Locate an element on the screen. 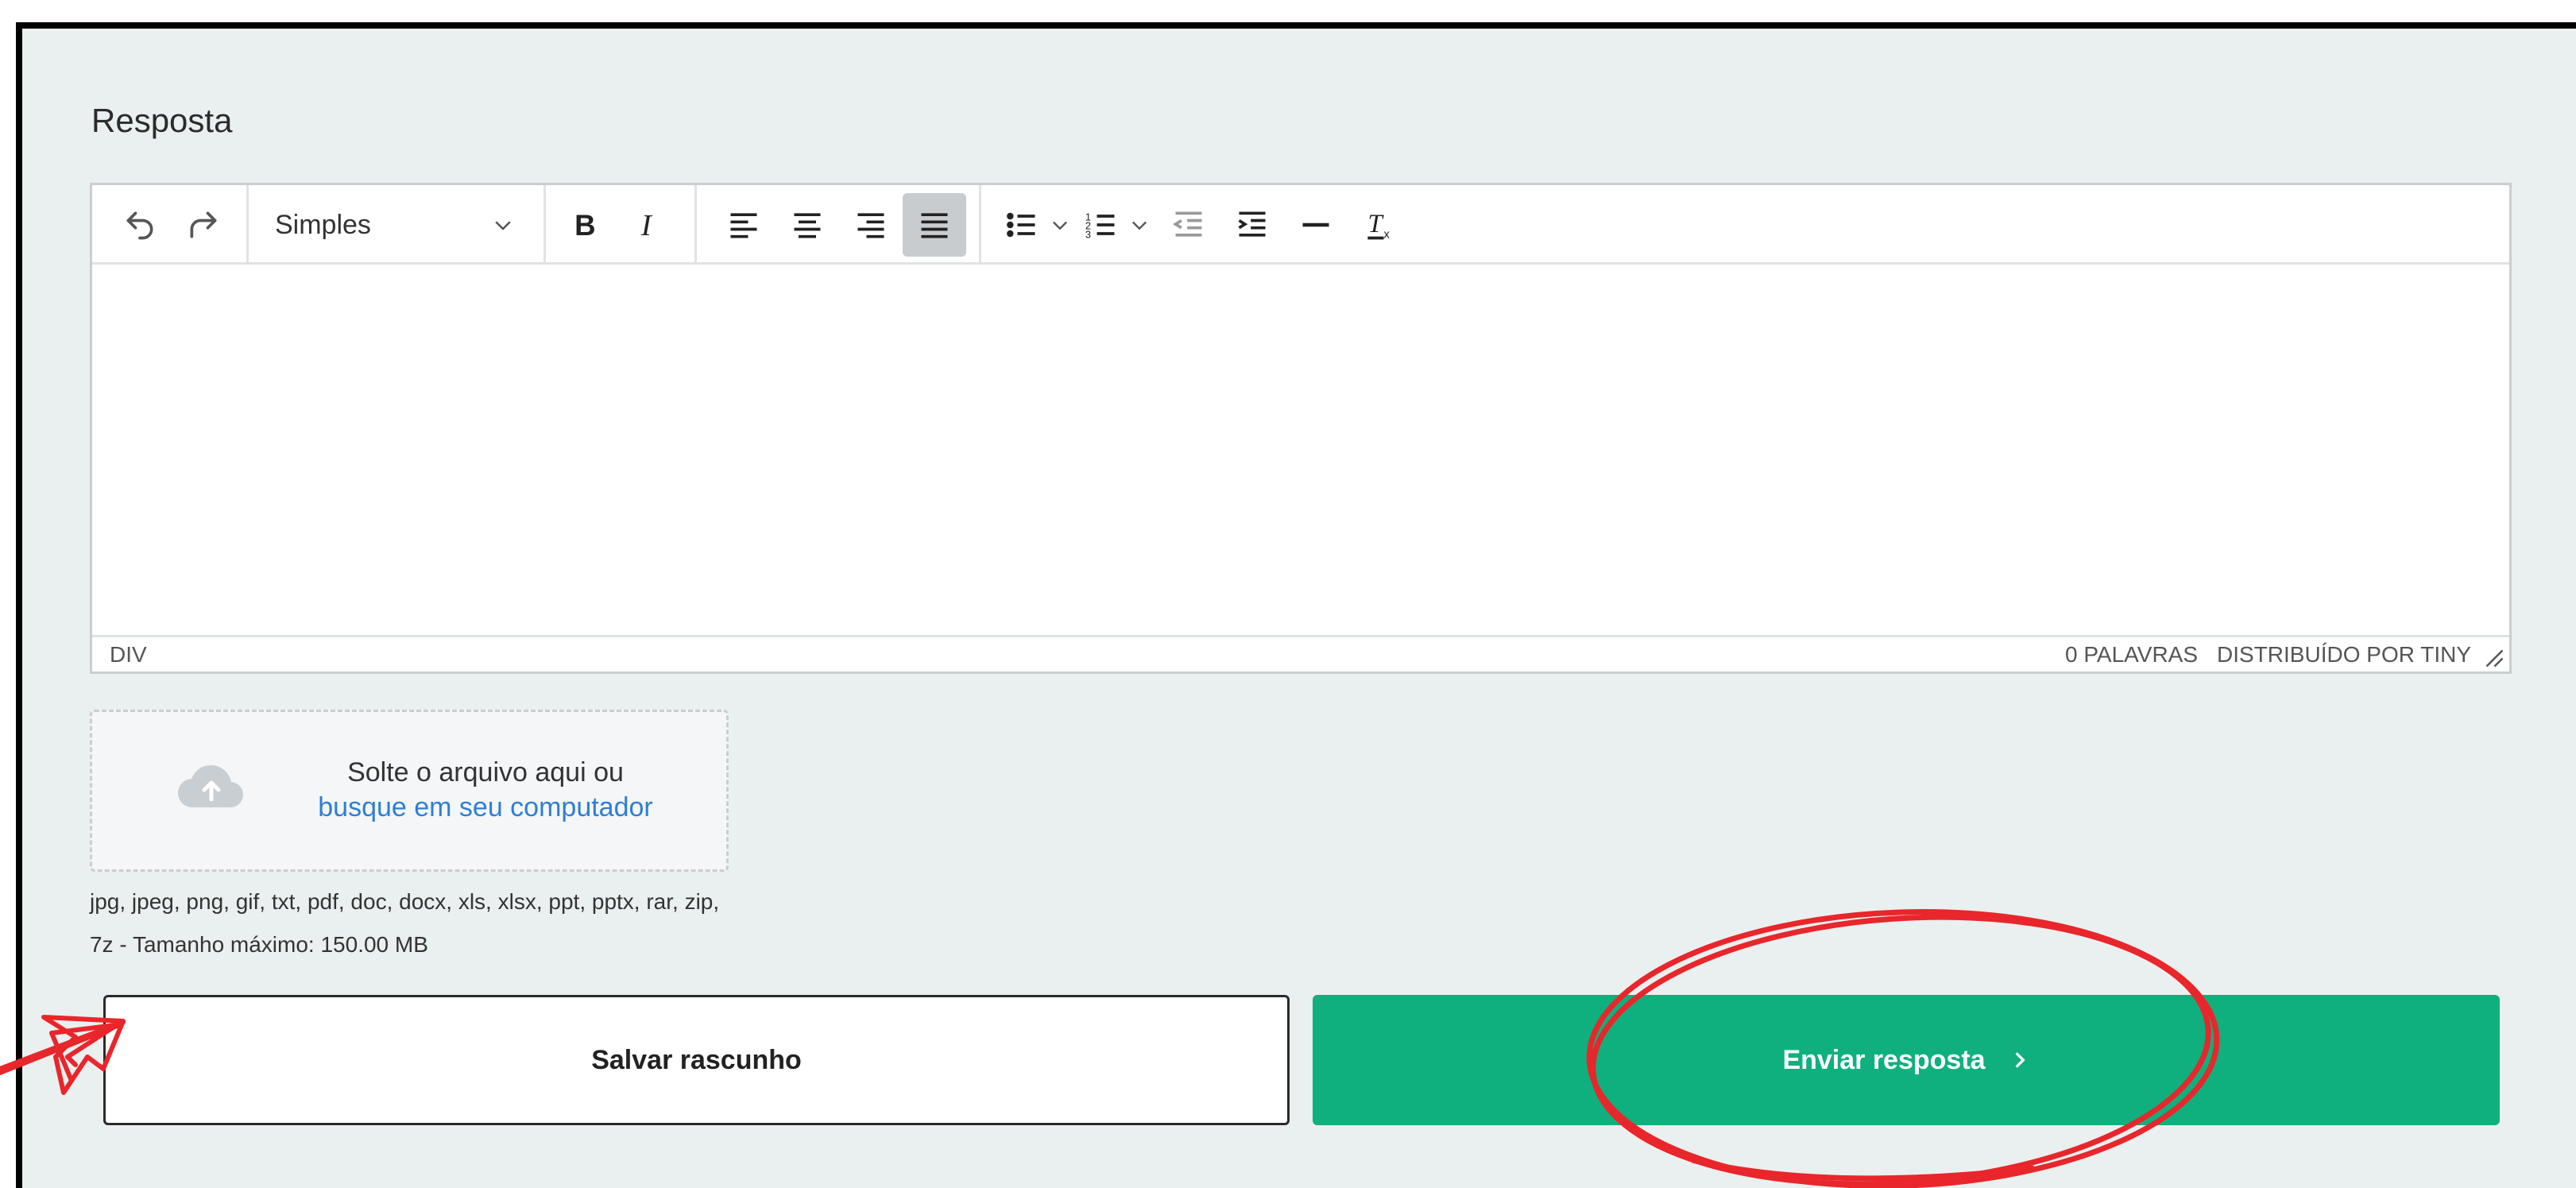 This screenshot has height=1188, width=2576. align-right-icon is located at coordinates (871, 225).